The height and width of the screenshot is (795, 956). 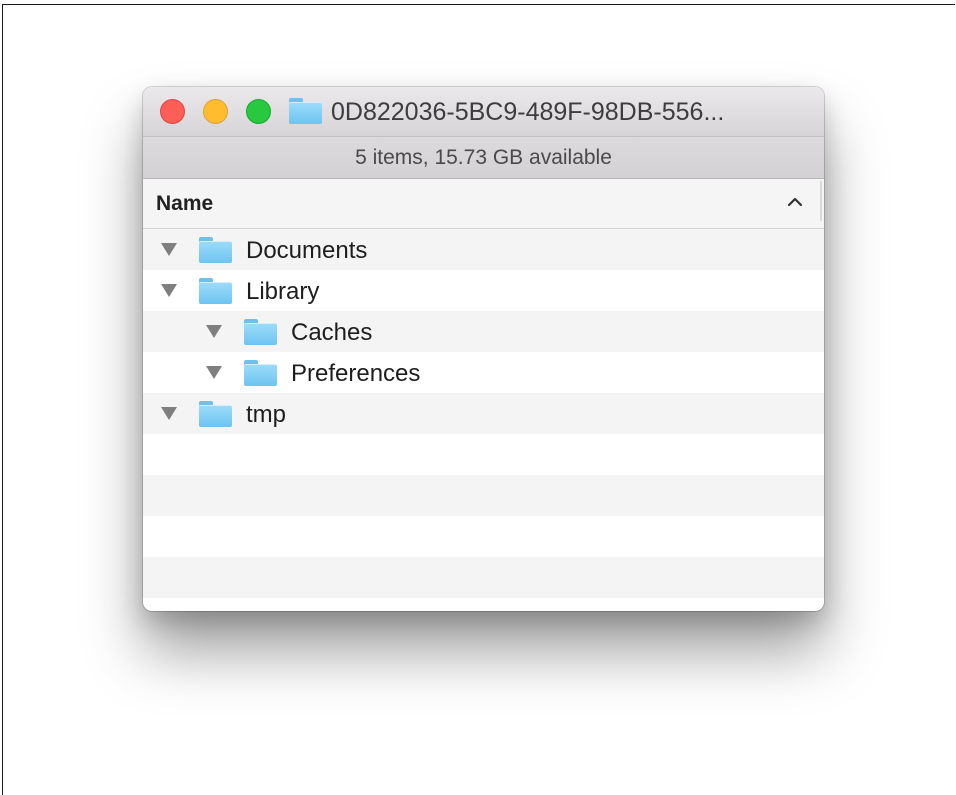 I want to click on column-header-label: Name, so click(x=185, y=203).